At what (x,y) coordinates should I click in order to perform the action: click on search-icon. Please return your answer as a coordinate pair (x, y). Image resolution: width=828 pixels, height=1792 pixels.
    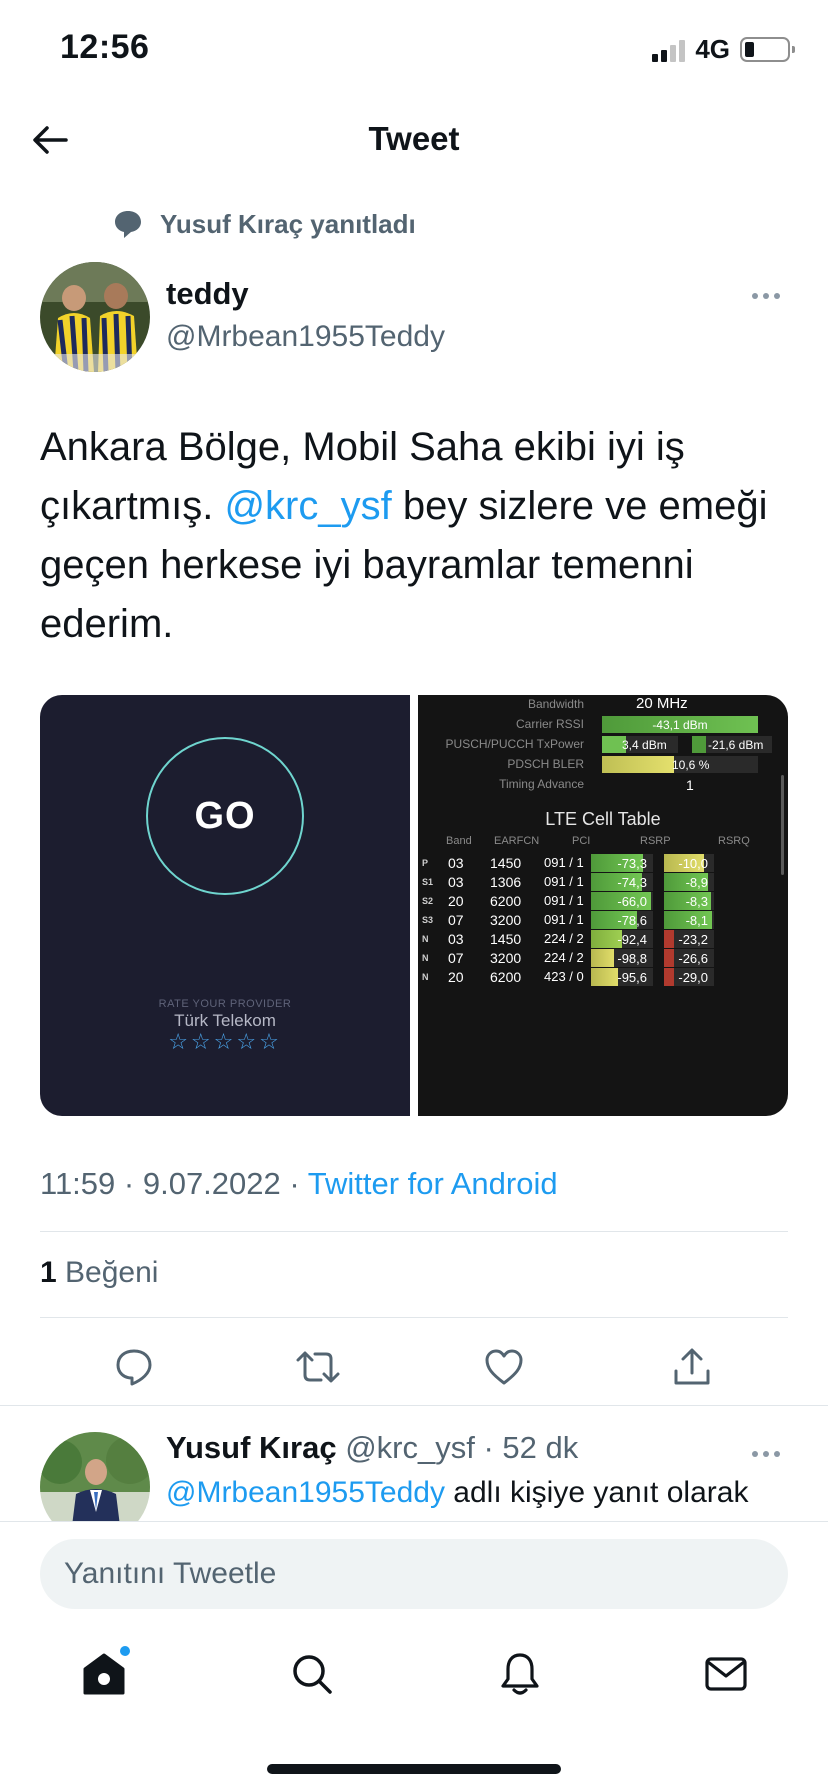
    Looking at the image, I should click on (312, 1674).